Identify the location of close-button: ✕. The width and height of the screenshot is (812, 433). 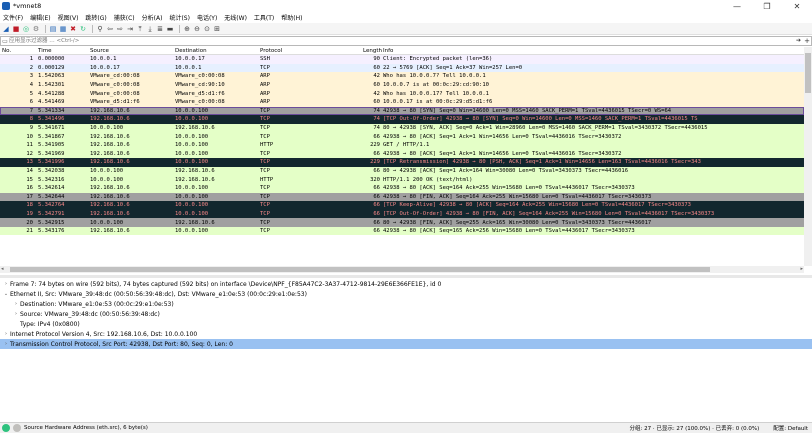
(797, 6).